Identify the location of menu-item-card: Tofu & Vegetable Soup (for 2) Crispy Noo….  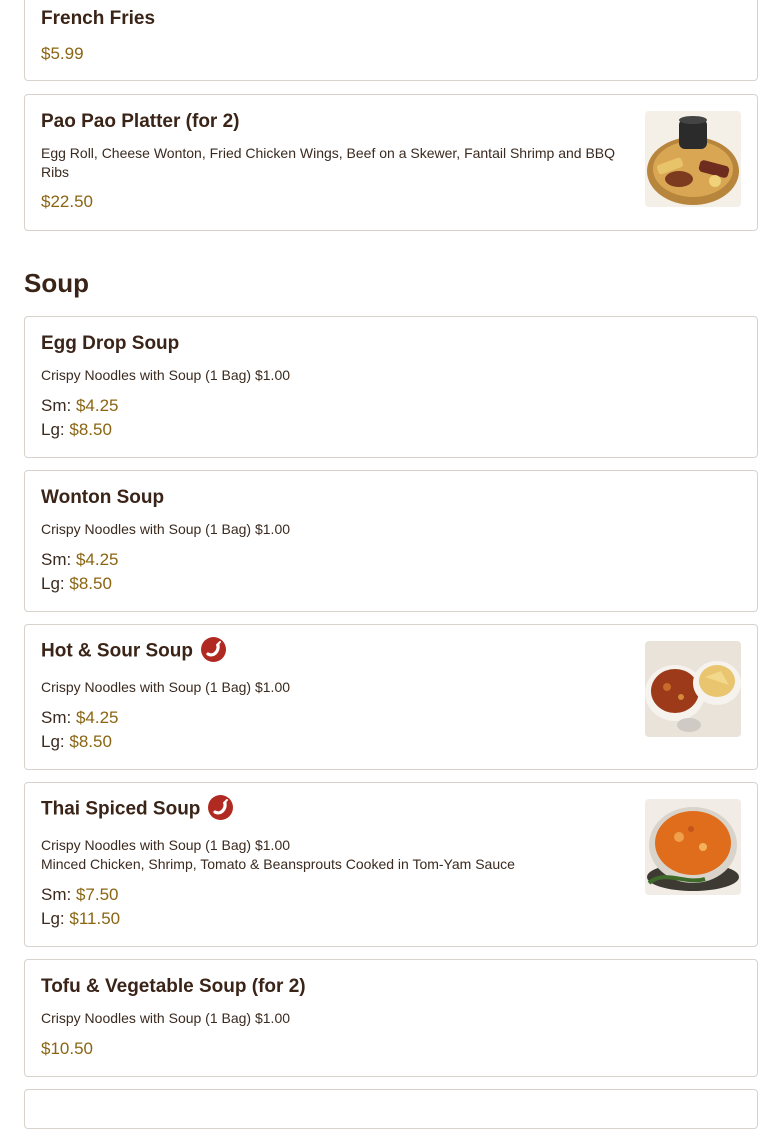
(391, 1018).